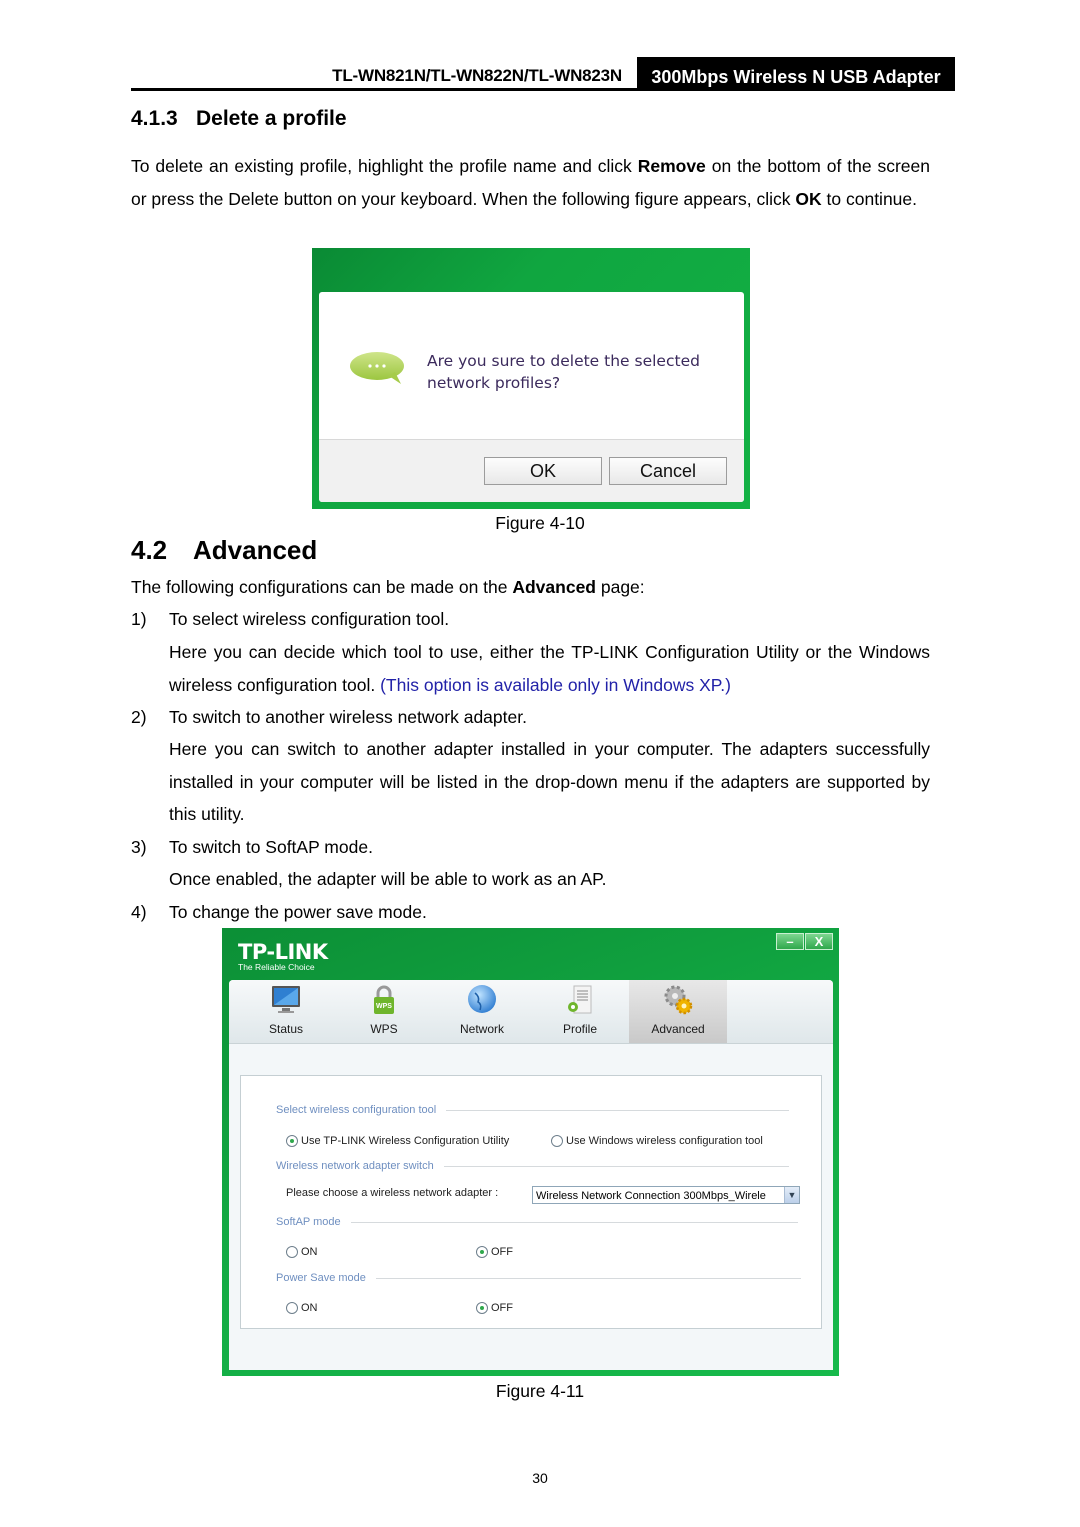  Describe the element at coordinates (384, 999) in the screenshot. I see `wps-lock-icon: WPS` at that location.